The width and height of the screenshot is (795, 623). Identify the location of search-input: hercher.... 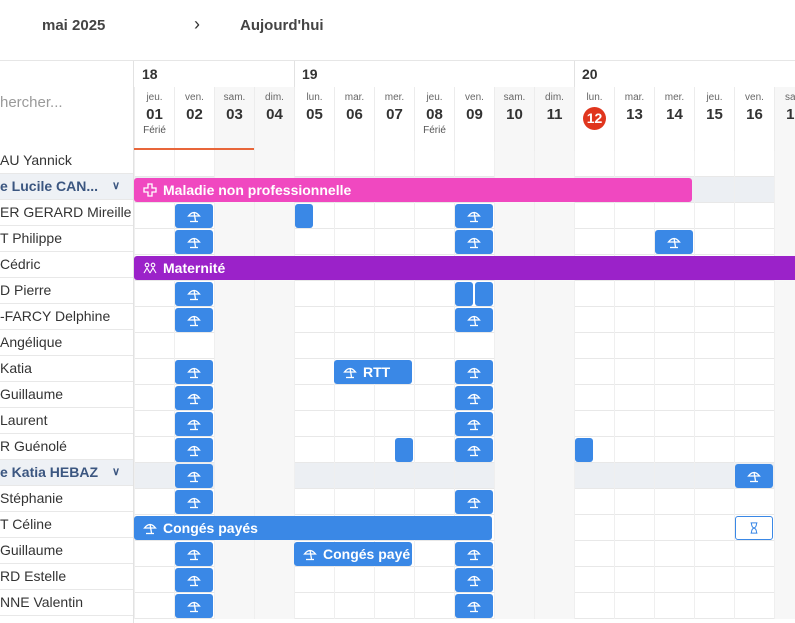
(66, 102).